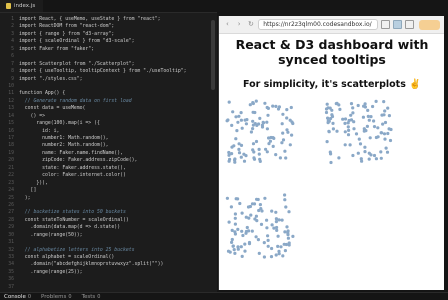 The width and height of the screenshot is (448, 300). Describe the element at coordinates (409, 24) in the screenshot. I see `split-view-icon` at that location.